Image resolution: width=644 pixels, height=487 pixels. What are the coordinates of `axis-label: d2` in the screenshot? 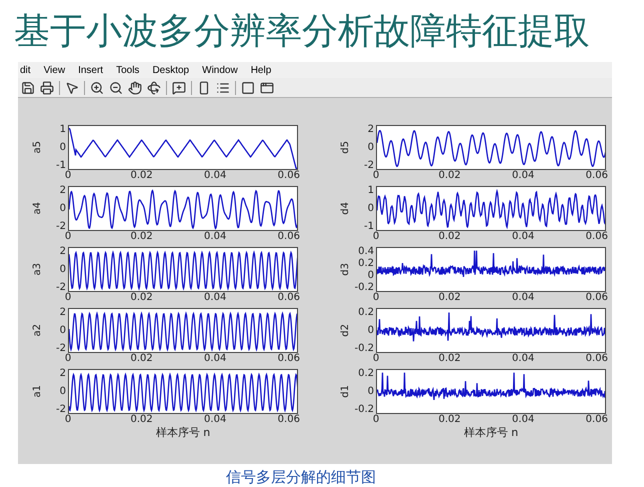 It's located at (346, 330).